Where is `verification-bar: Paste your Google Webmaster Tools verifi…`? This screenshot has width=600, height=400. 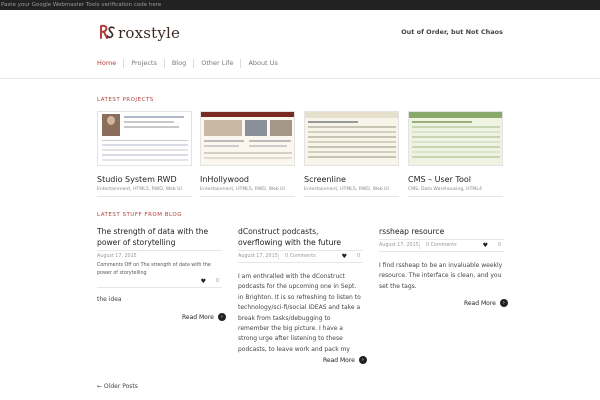
verification-bar: Paste your Google Webmaster Tools verifi… is located at coordinates (300, 5).